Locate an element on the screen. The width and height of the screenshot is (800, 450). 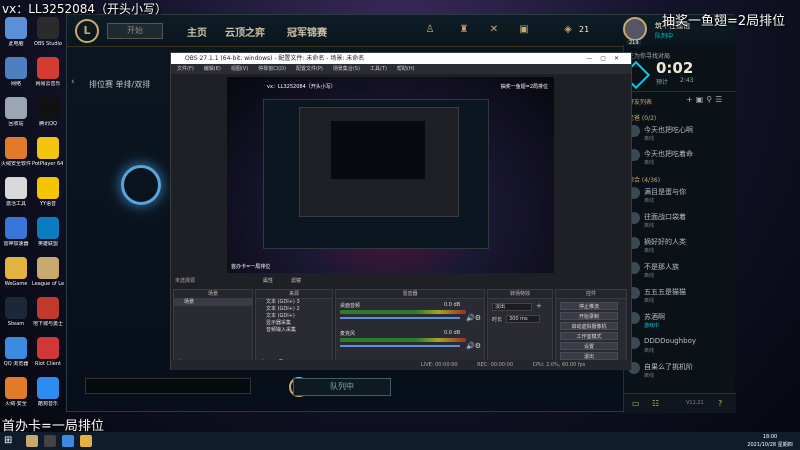
obs-menu-item: 工具(T) is located at coordinates (378, 69).